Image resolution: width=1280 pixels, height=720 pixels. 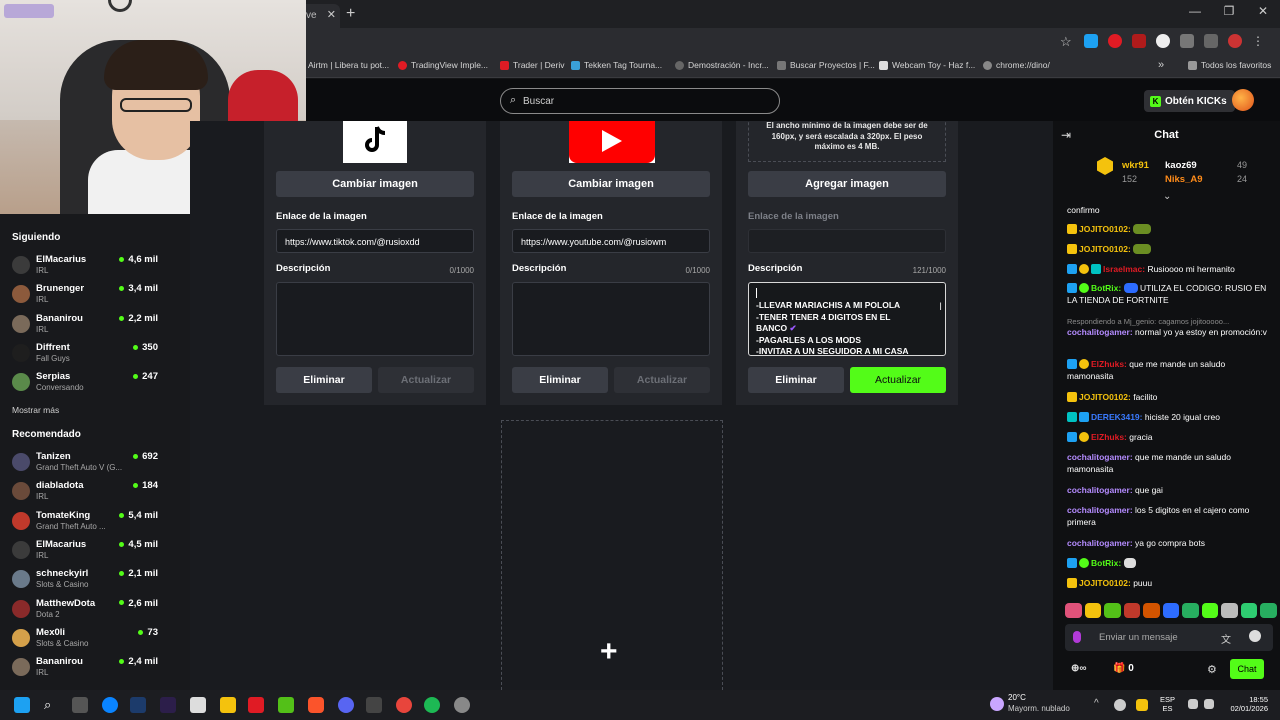 I want to click on add-image-button: Agregar imagen, so click(x=847, y=184).